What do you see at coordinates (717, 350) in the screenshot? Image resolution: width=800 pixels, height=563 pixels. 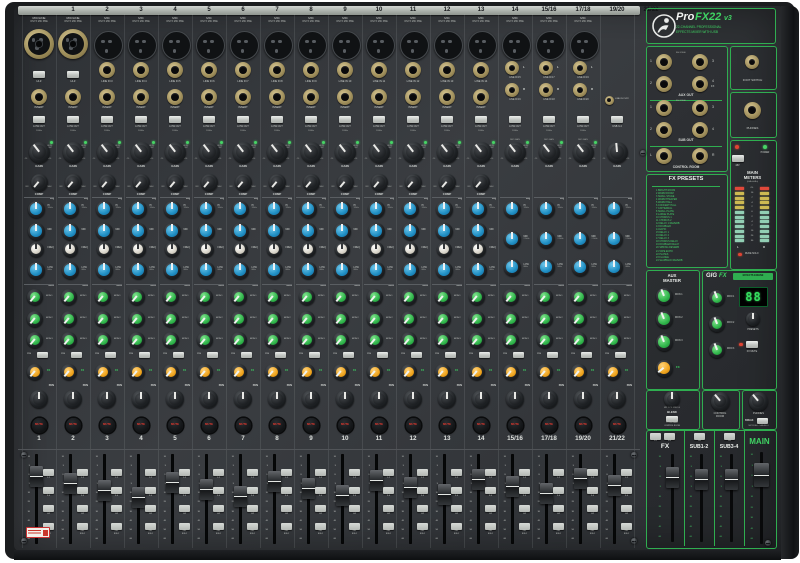 I see `gigfx-mon3-knob` at bounding box center [717, 350].